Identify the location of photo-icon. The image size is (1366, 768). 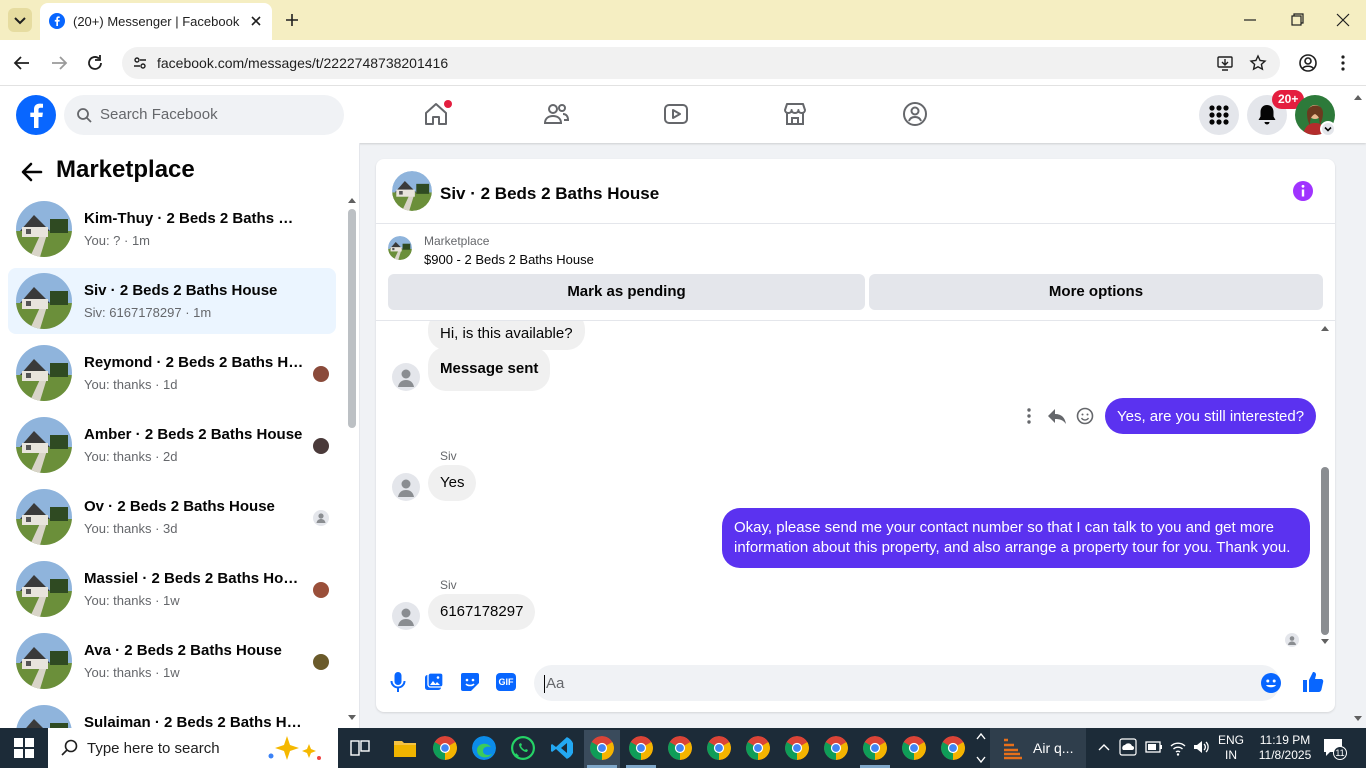
(434, 682).